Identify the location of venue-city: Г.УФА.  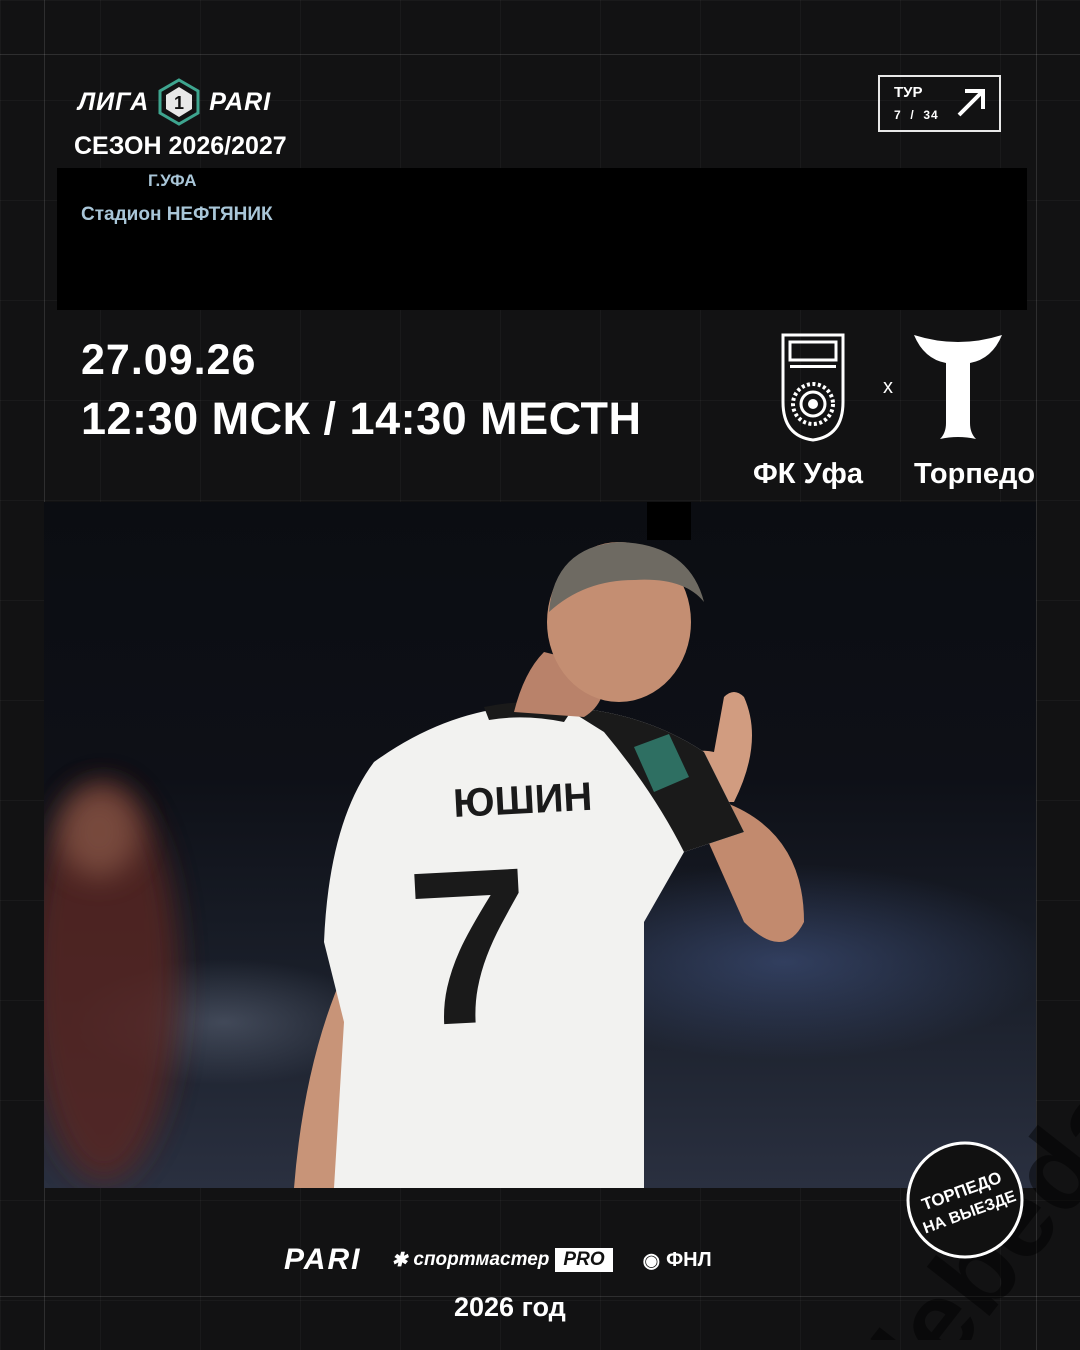
(172, 180).